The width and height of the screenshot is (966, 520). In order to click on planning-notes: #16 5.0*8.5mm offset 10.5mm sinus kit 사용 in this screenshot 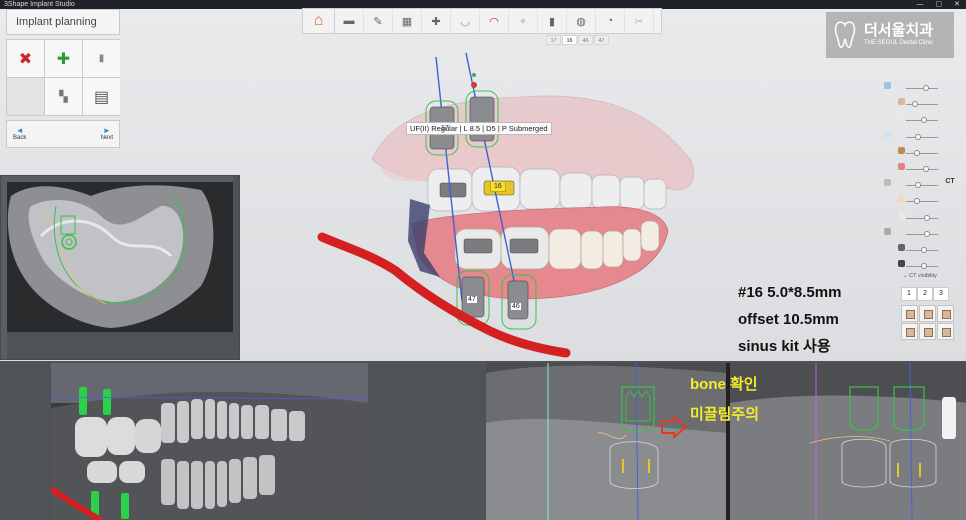, I will do `click(789, 319)`.